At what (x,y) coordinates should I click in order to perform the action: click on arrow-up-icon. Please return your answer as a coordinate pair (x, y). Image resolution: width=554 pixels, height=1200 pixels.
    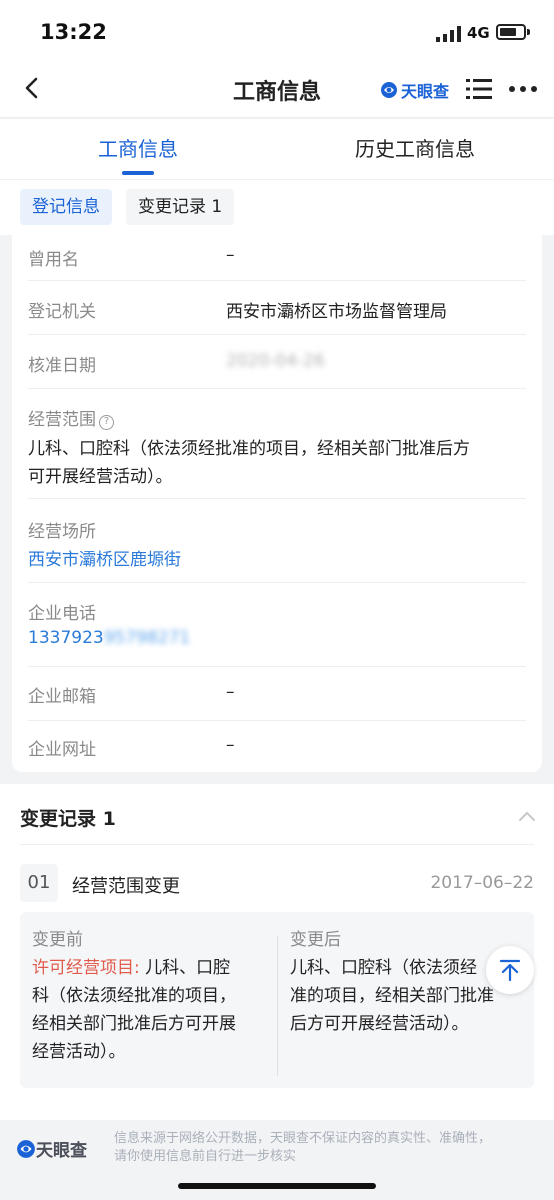
    Looking at the image, I should click on (510, 970).